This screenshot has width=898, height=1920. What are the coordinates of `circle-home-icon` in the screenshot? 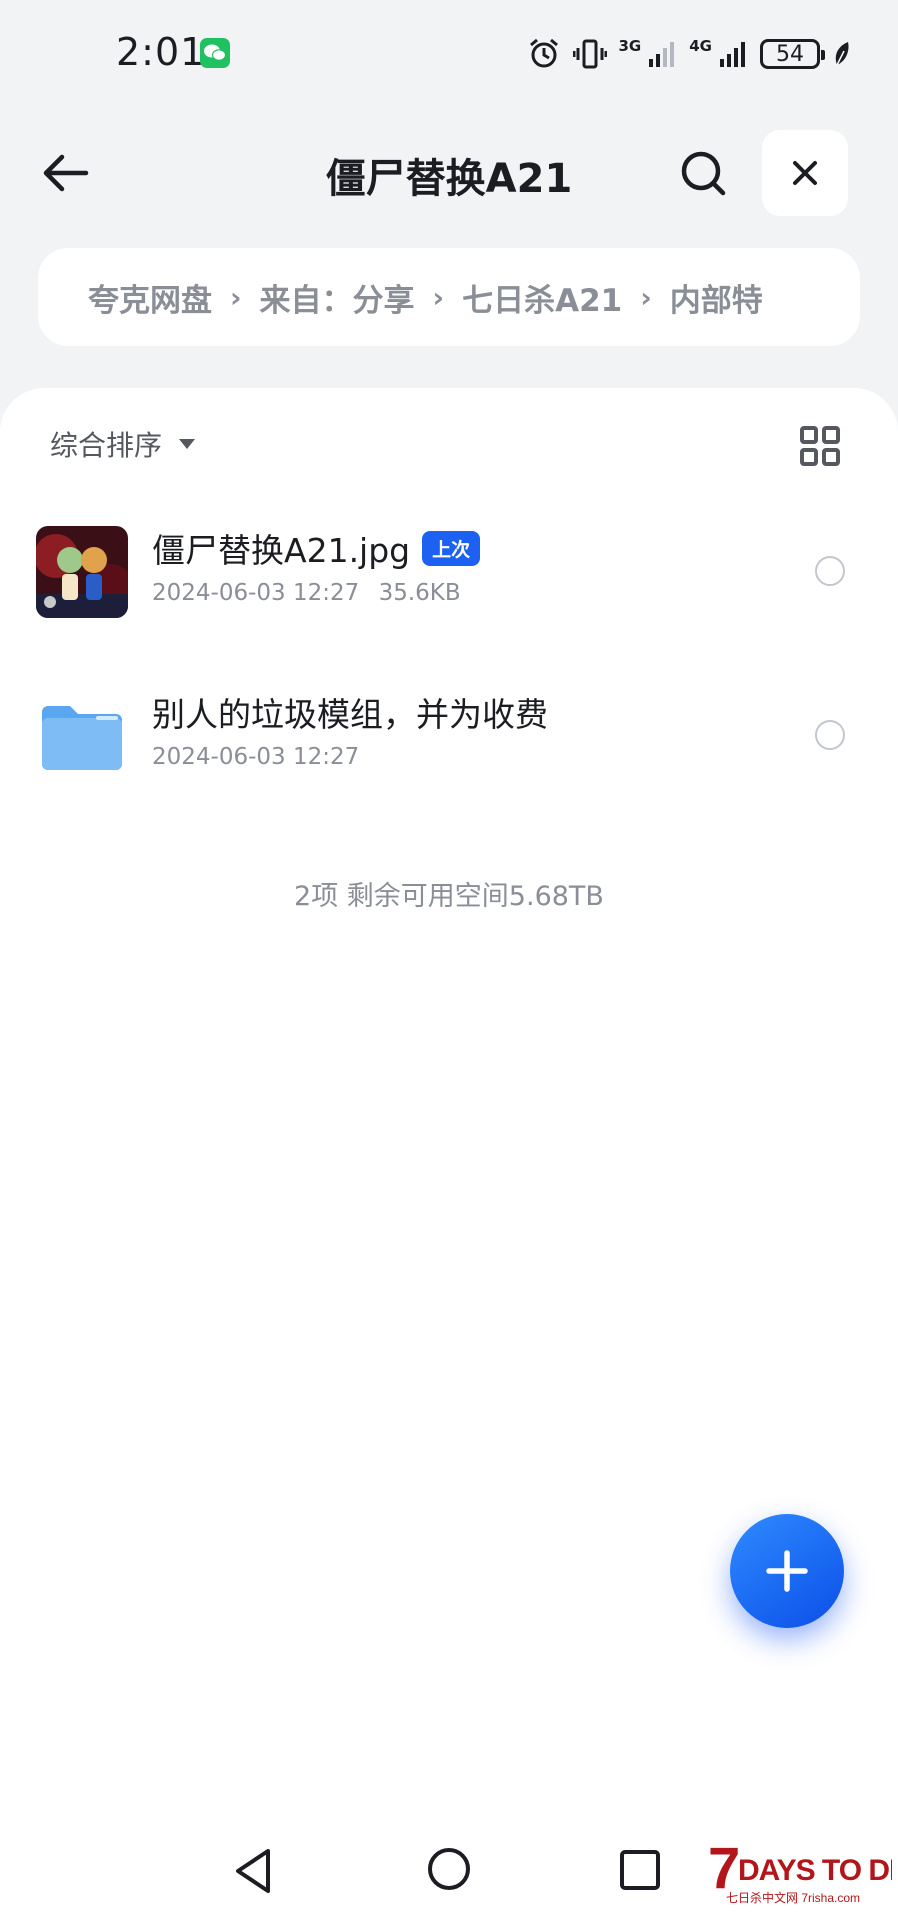 It's located at (449, 1869).